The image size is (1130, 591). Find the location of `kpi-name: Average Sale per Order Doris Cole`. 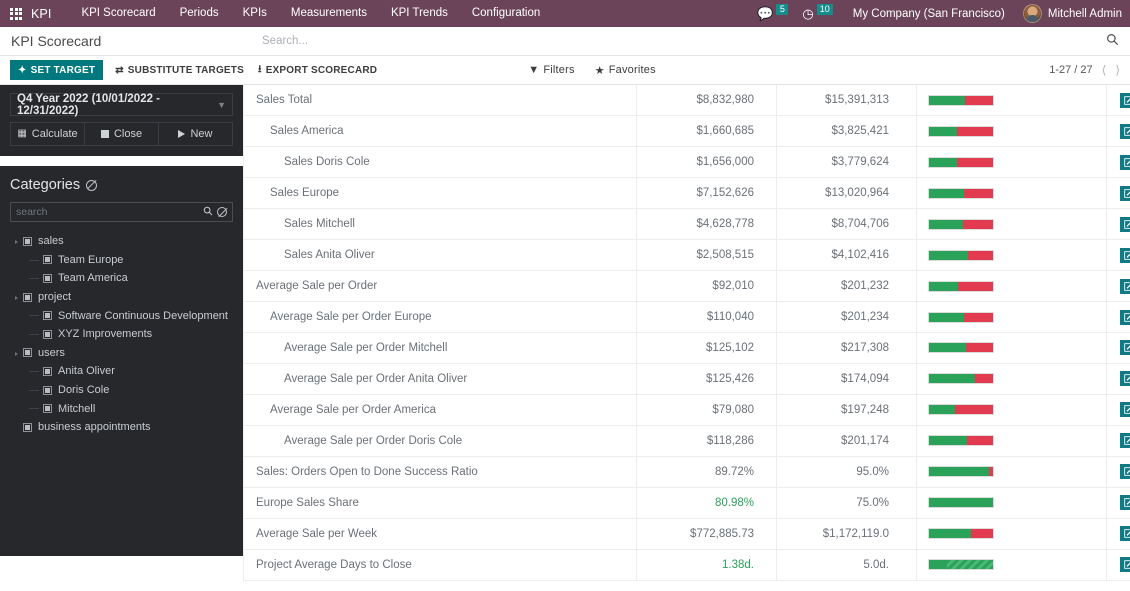

kpi-name: Average Sale per Order Doris Cole is located at coordinates (440, 441).